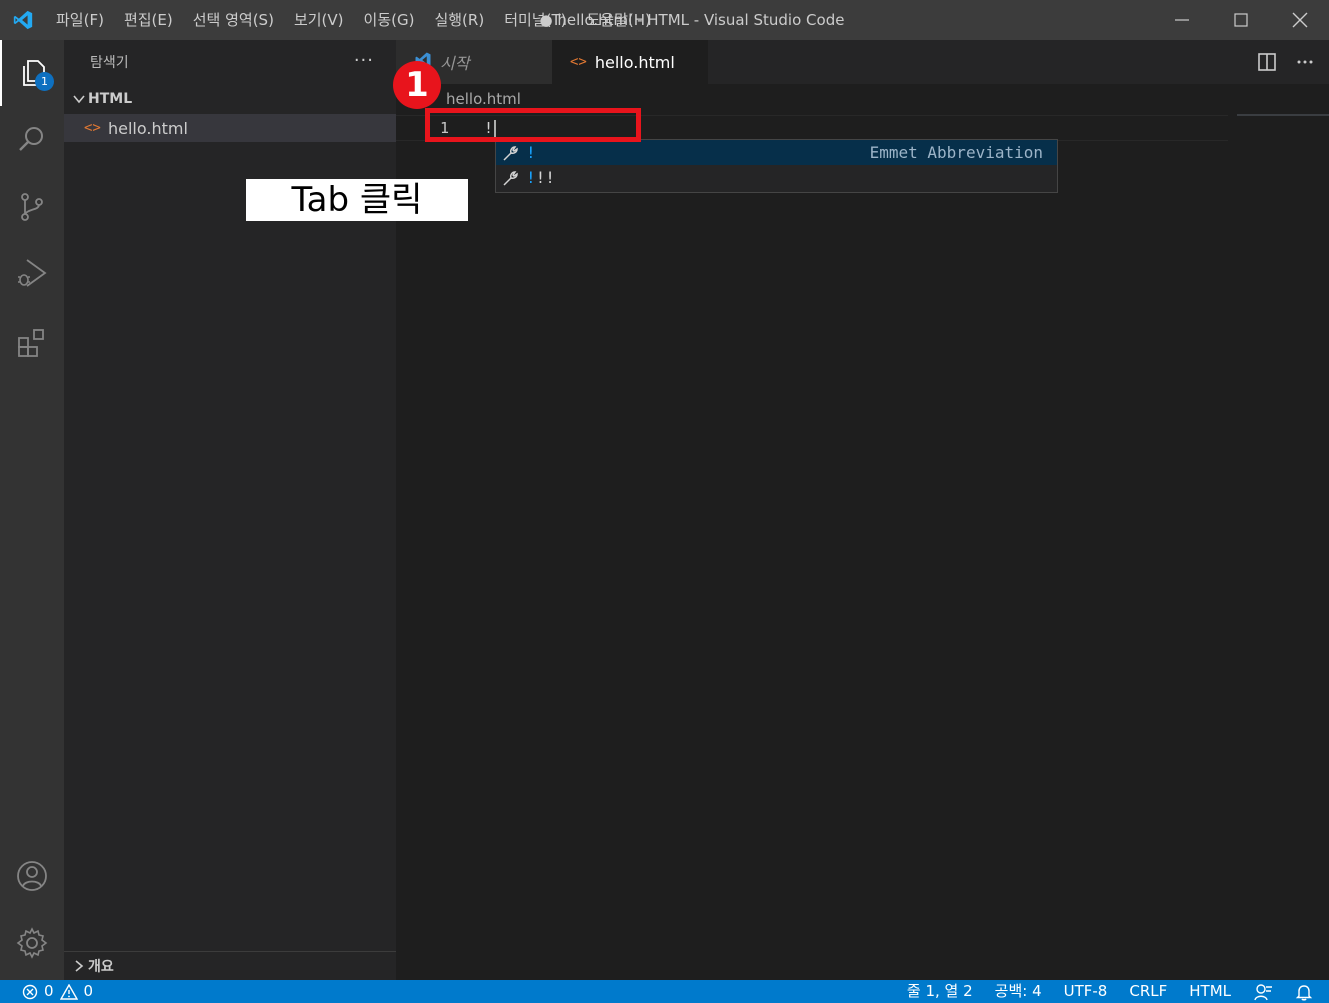 This screenshot has width=1329, height=1003. I want to click on activity-source-control, so click(32, 207).